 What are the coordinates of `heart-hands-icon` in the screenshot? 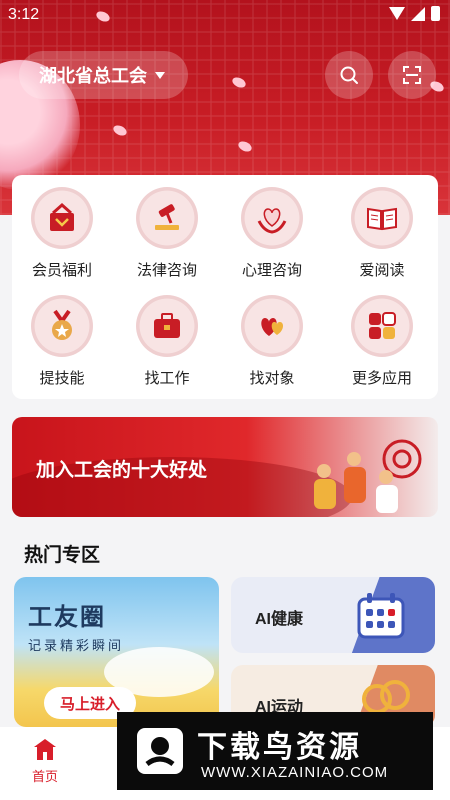 It's located at (272, 218).